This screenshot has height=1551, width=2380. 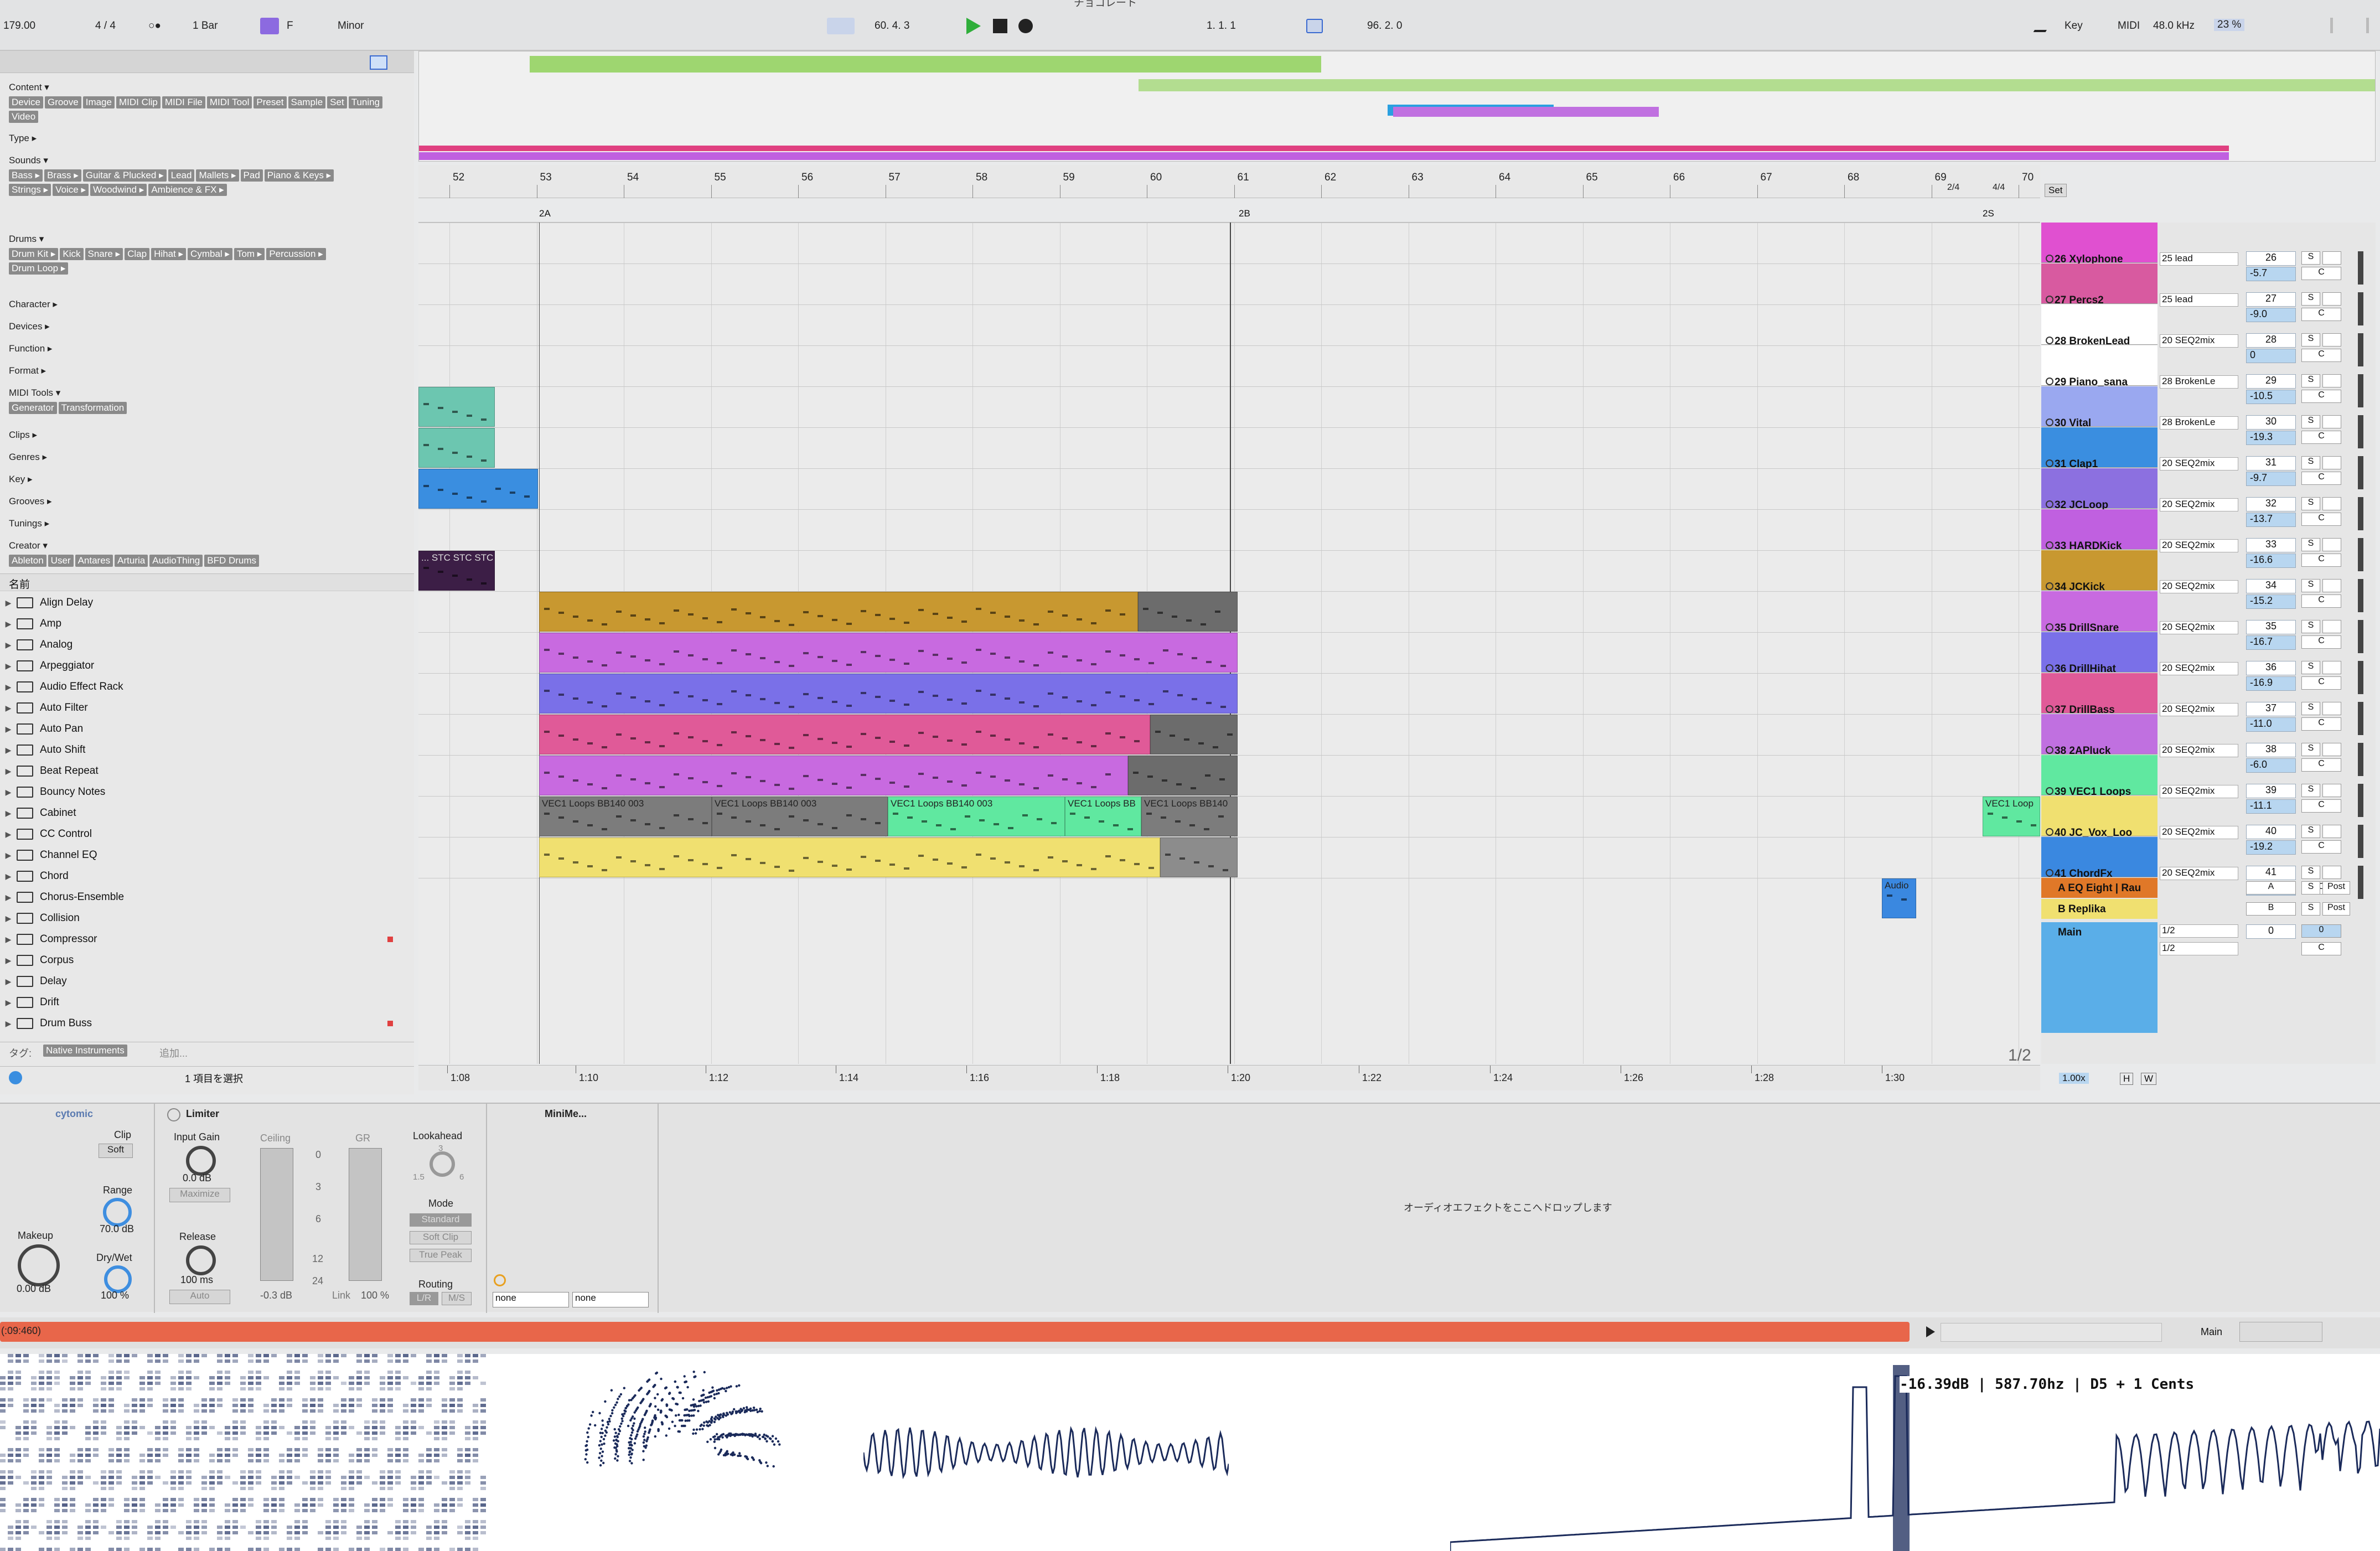 I want to click on track-number-field: 40, so click(x=2271, y=832).